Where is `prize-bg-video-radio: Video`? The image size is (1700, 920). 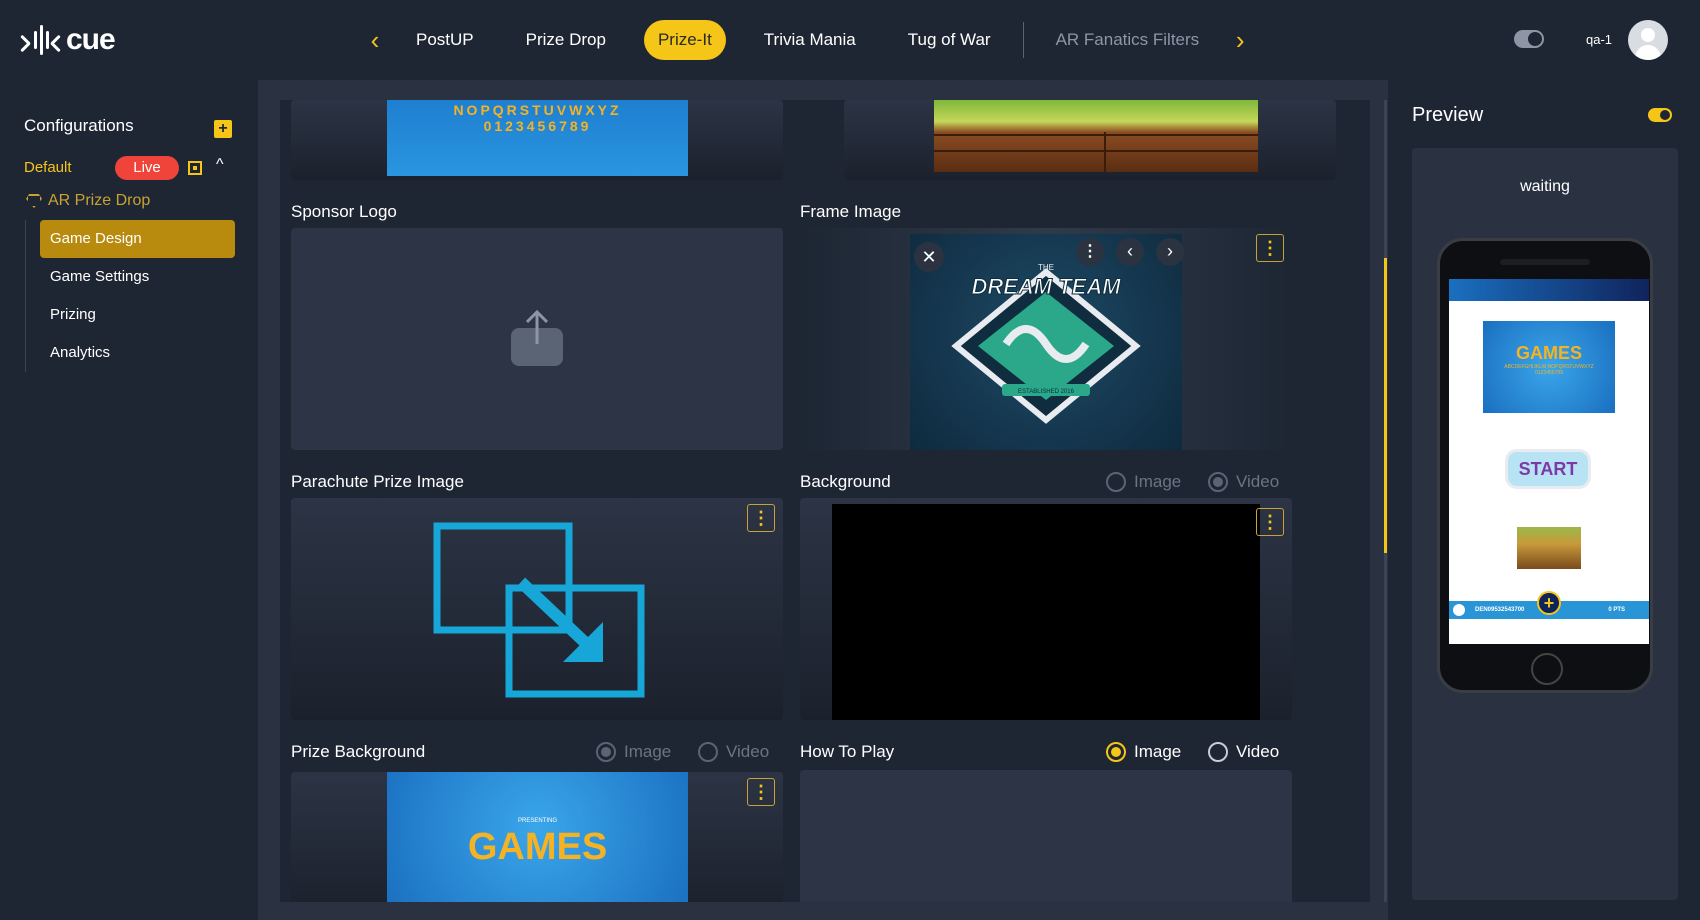 prize-bg-video-radio: Video is located at coordinates (733, 752).